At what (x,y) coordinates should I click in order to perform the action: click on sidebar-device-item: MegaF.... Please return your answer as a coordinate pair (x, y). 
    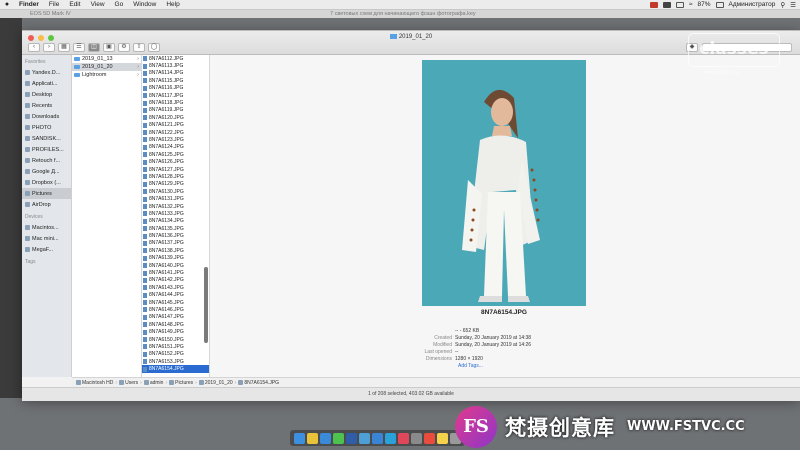
    Looking at the image, I should click on (46, 249).